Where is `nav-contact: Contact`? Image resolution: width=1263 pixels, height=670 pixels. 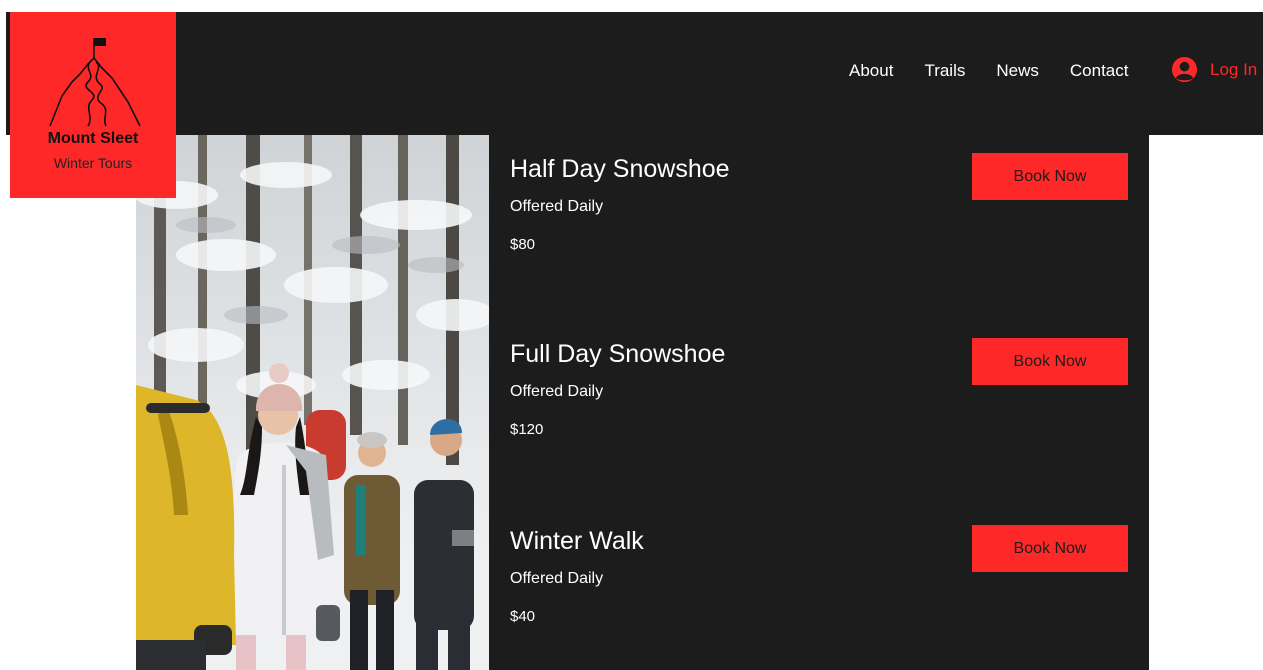 nav-contact: Contact is located at coordinates (1099, 71).